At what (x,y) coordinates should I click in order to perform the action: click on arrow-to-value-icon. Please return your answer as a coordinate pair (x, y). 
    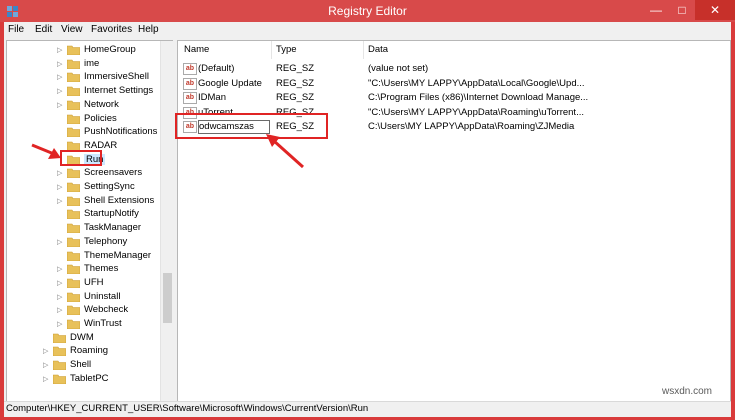
    Looking at the image, I should click on (285, 151).